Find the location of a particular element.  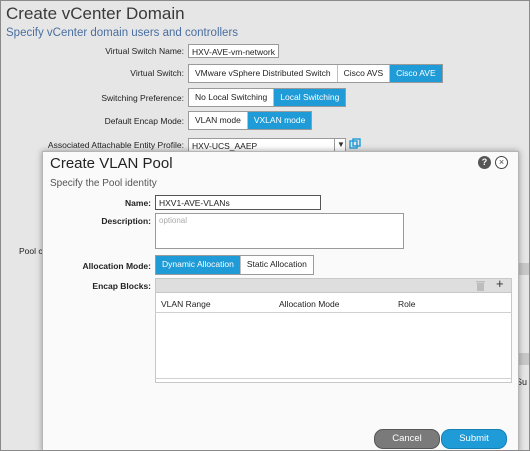

encap-blocks-label: Encap Blocks: is located at coordinates (121, 286).